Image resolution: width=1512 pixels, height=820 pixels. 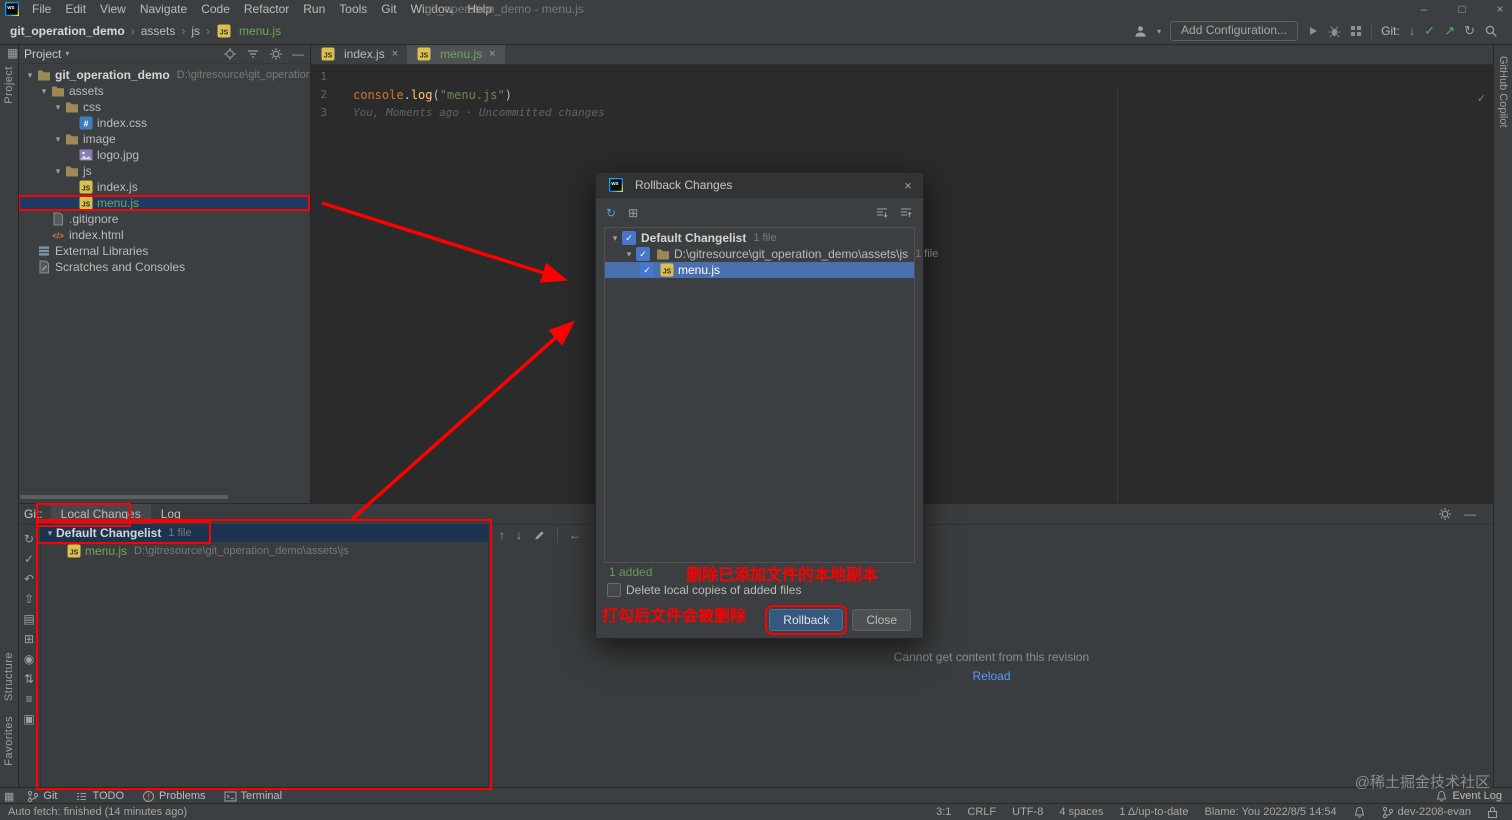 I want to click on dialog-close-icon: ×, so click(x=908, y=185).